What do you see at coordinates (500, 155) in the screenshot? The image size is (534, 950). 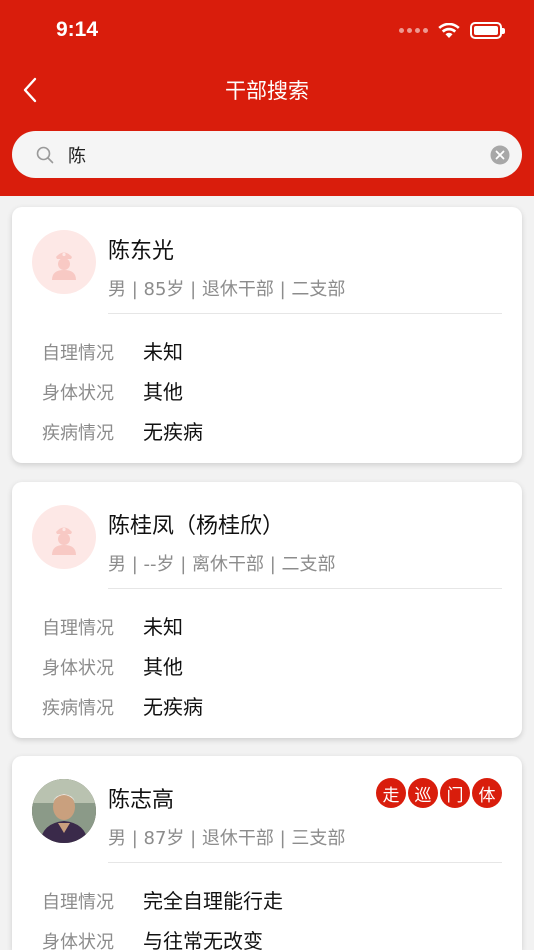 I see `clear-icon` at bounding box center [500, 155].